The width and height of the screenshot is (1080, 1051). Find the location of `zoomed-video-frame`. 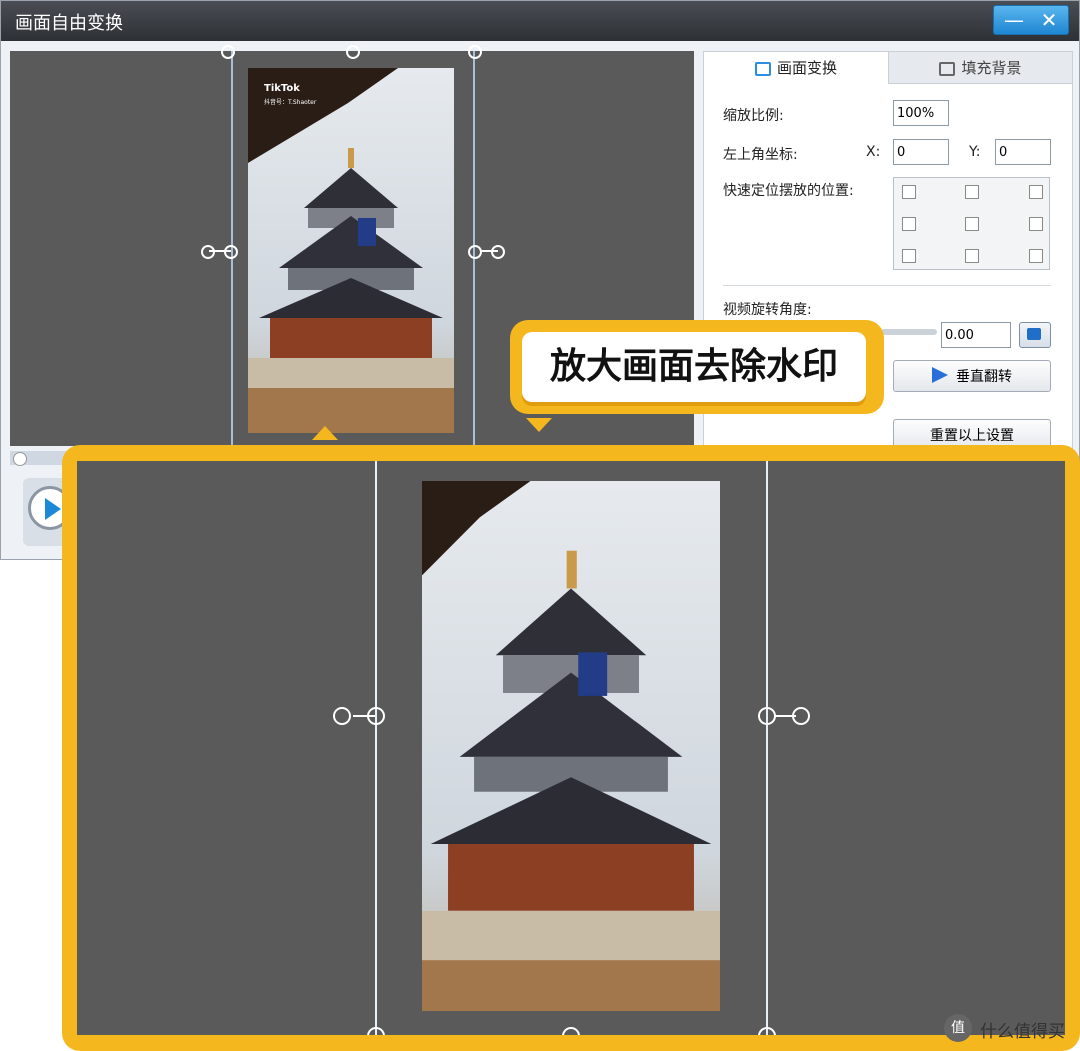

zoomed-video-frame is located at coordinates (571, 746).